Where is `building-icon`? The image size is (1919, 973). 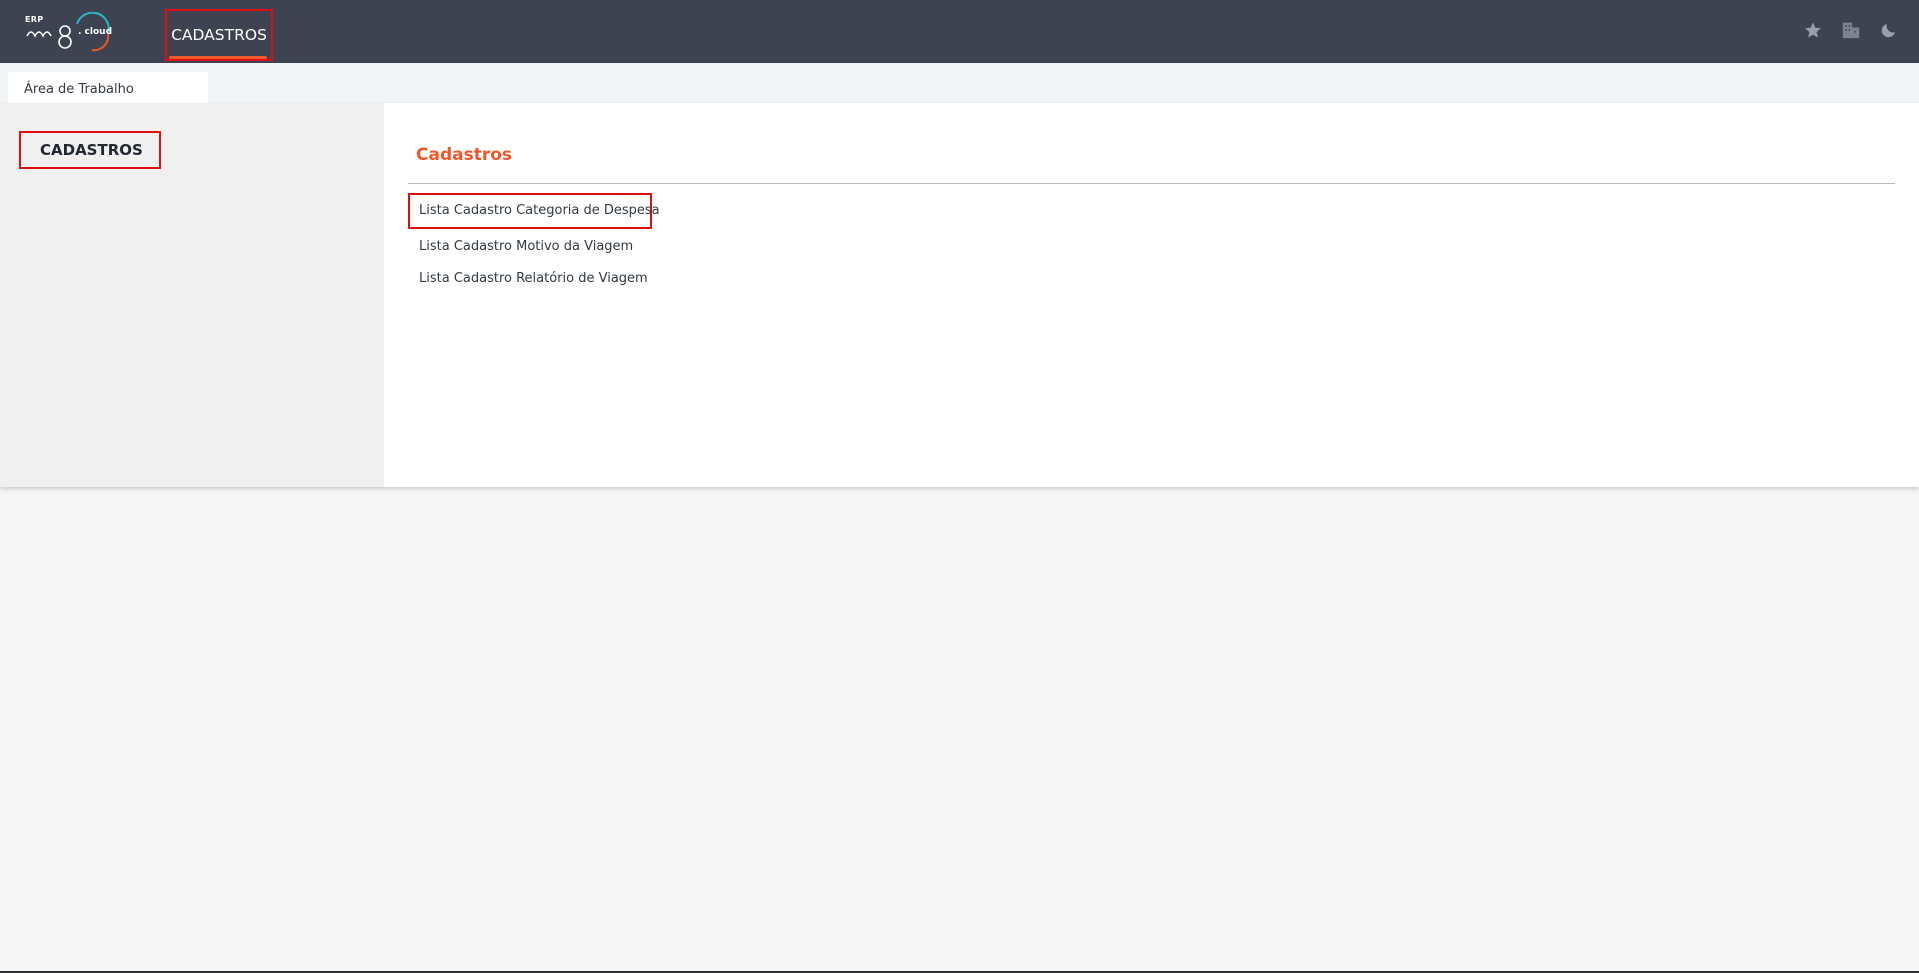 building-icon is located at coordinates (1851, 30).